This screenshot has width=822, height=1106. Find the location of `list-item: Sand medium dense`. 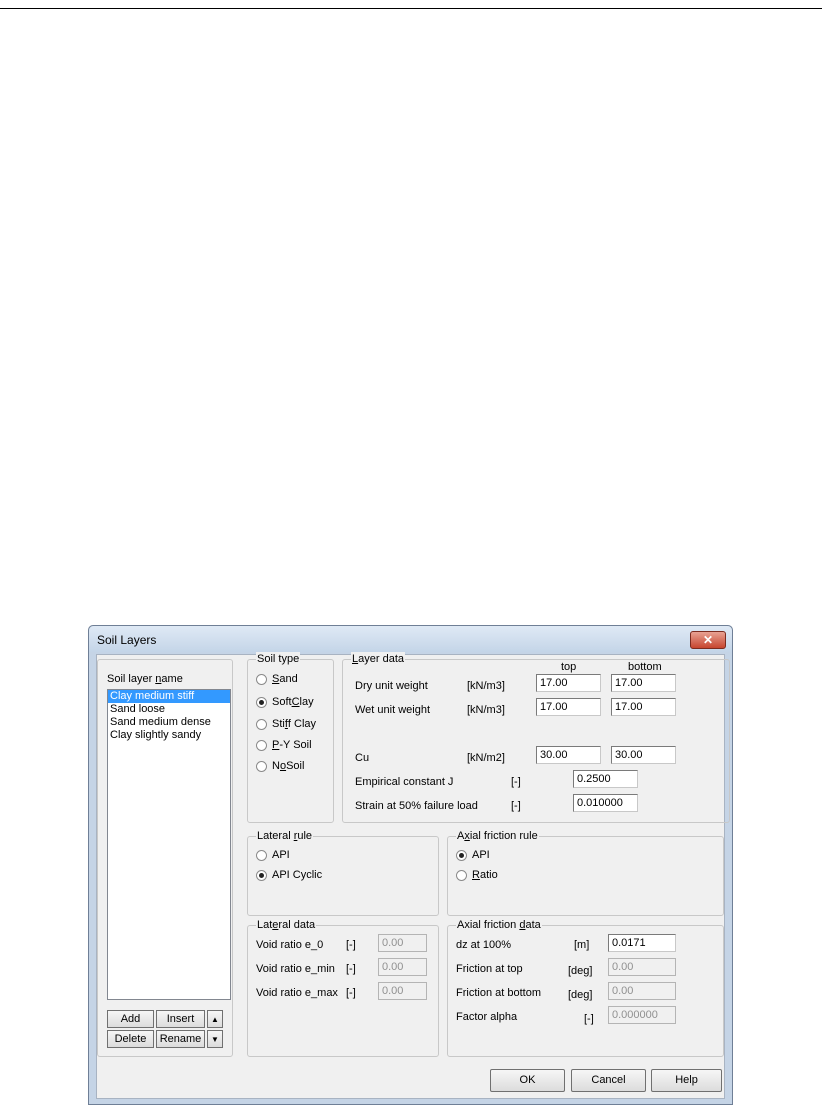

list-item: Sand medium dense is located at coordinates (169, 722).